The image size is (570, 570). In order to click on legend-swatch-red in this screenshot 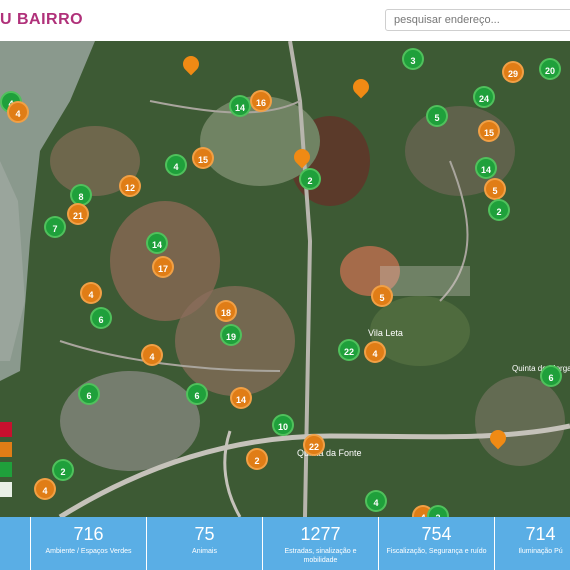, I will do `click(6, 429)`.